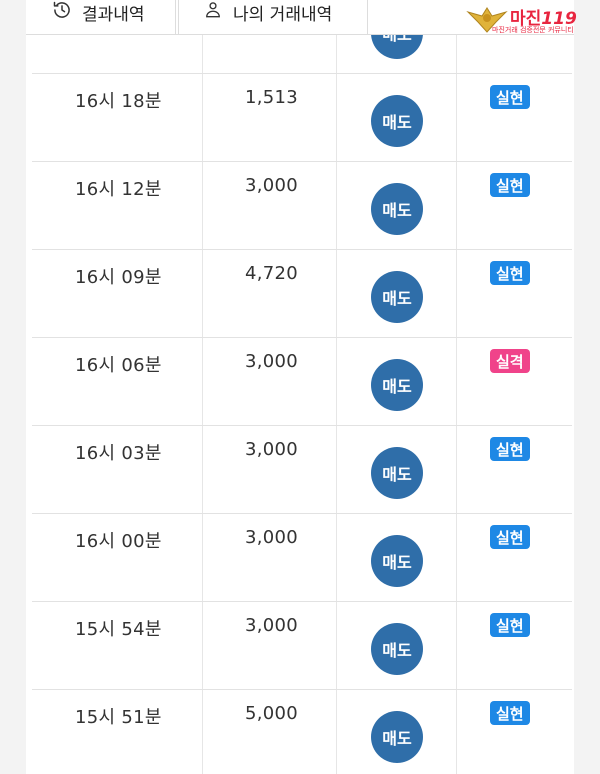  Describe the element at coordinates (118, 365) in the screenshot. I see `trade-time: 16시 06분` at that location.